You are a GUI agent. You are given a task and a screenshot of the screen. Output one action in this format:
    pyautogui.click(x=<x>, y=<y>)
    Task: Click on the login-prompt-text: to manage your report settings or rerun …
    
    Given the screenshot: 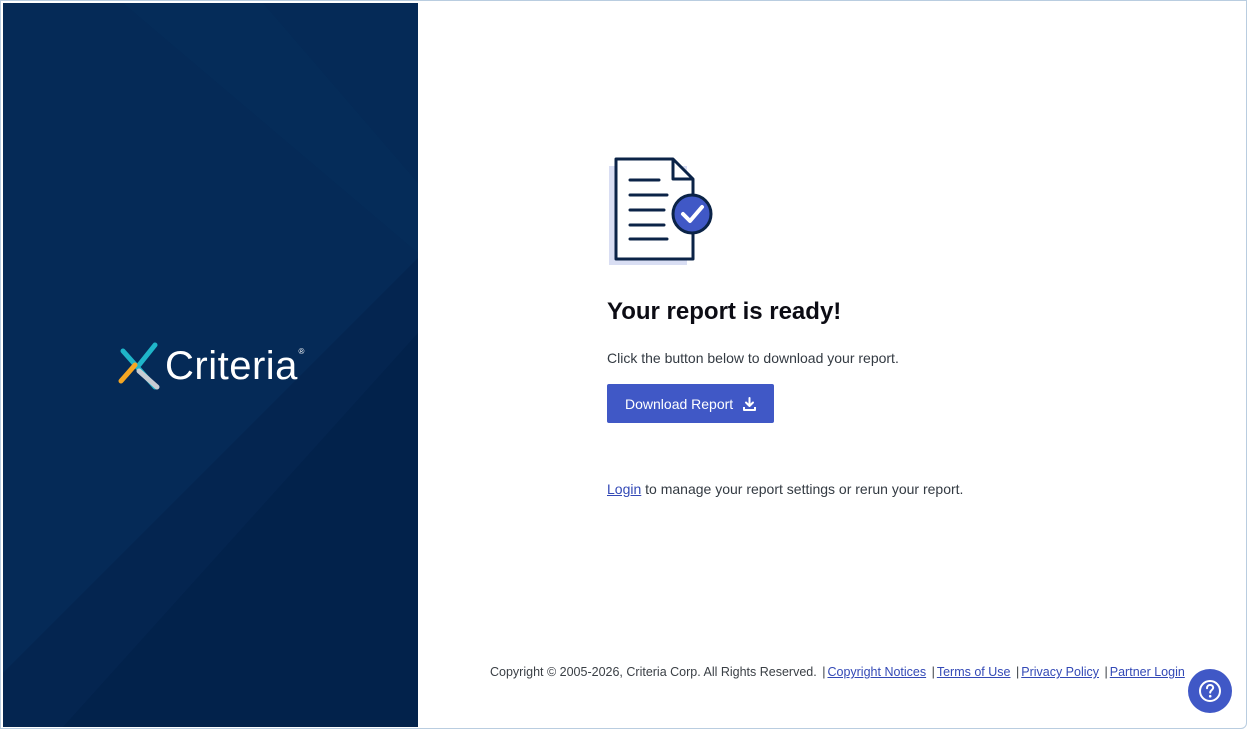 What is the action you would take?
    pyautogui.click(x=802, y=489)
    